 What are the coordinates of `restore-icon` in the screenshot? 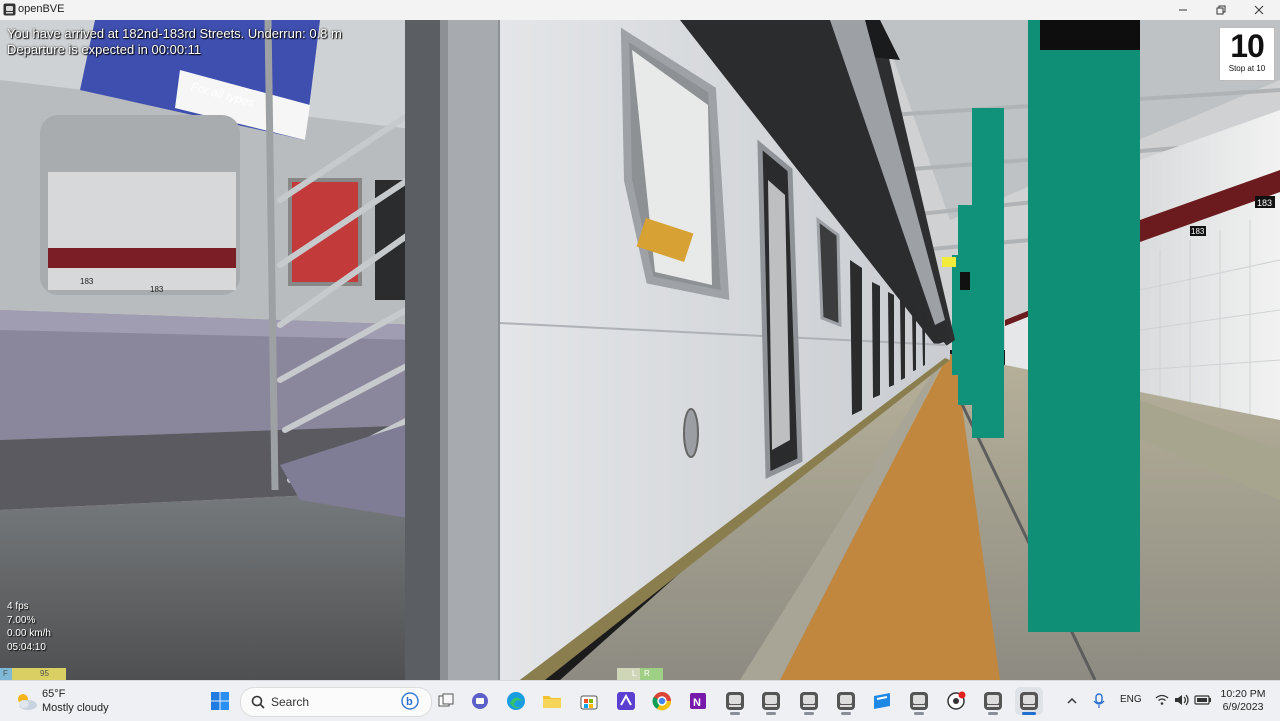 It's located at (1221, 10).